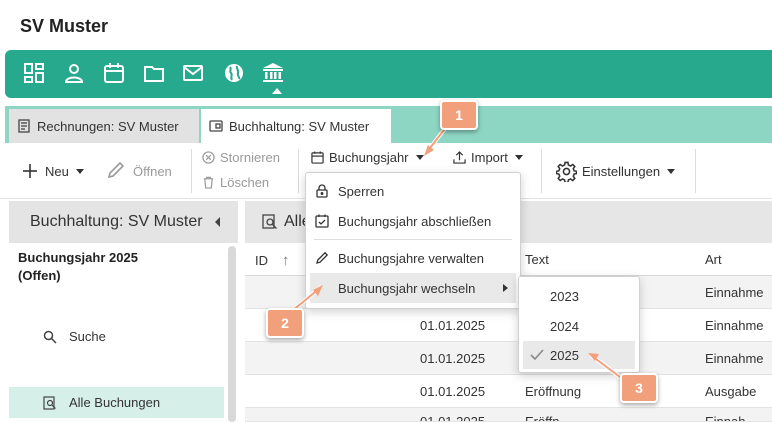 This screenshot has width=772, height=422. Describe the element at coordinates (413, 258) in the screenshot. I see `menu-item-verwalten: Buchungsjahre verwalten` at that location.